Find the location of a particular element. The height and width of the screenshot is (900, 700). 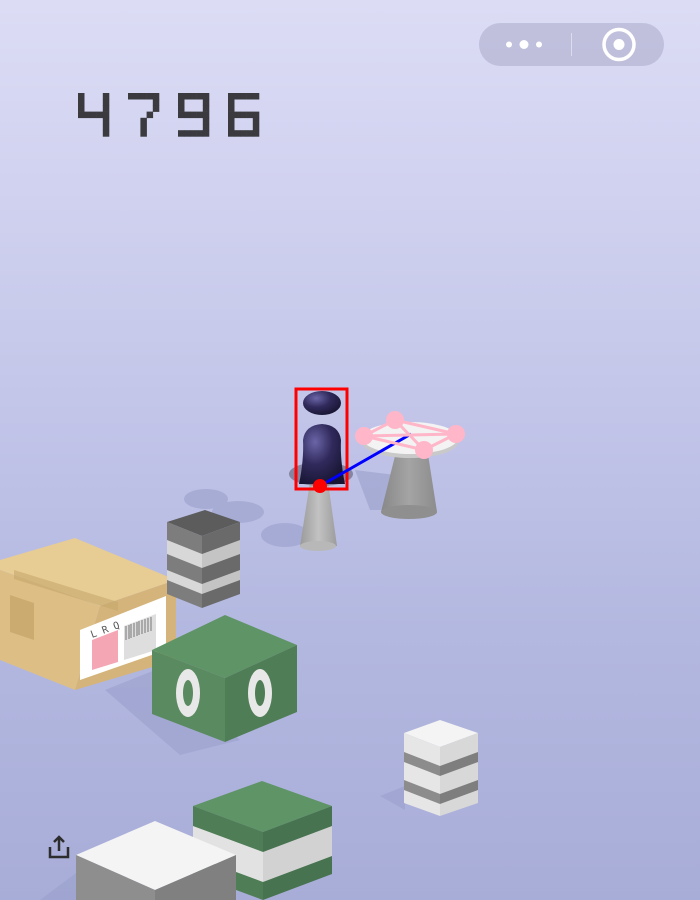

cardboard-box: L R Q is located at coordinates (88, 614).